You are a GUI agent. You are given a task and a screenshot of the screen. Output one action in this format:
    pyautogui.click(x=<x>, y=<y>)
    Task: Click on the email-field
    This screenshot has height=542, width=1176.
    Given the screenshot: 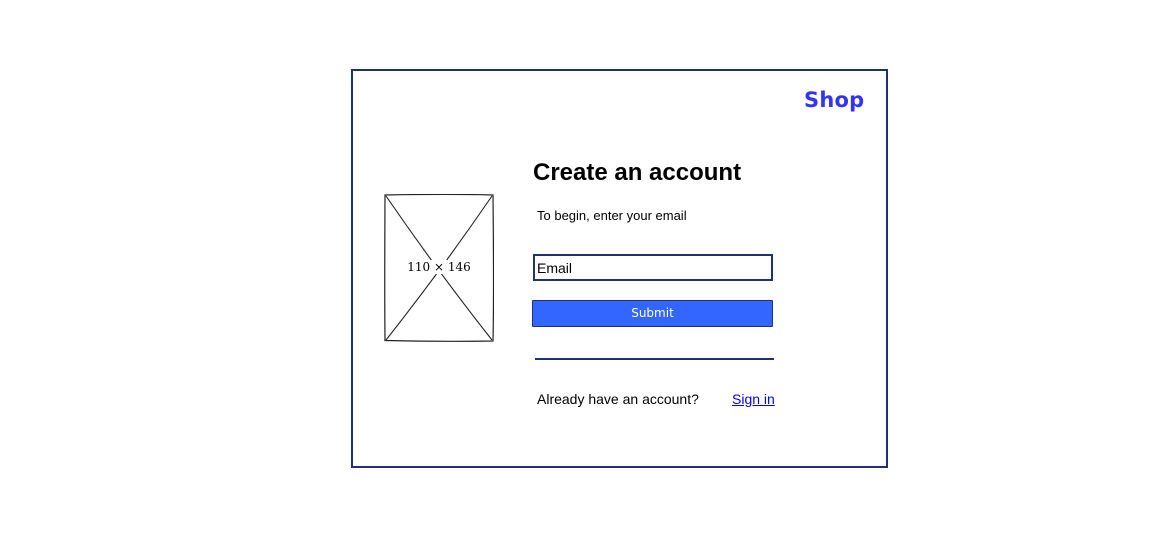 What is the action you would take?
    pyautogui.click(x=653, y=267)
    